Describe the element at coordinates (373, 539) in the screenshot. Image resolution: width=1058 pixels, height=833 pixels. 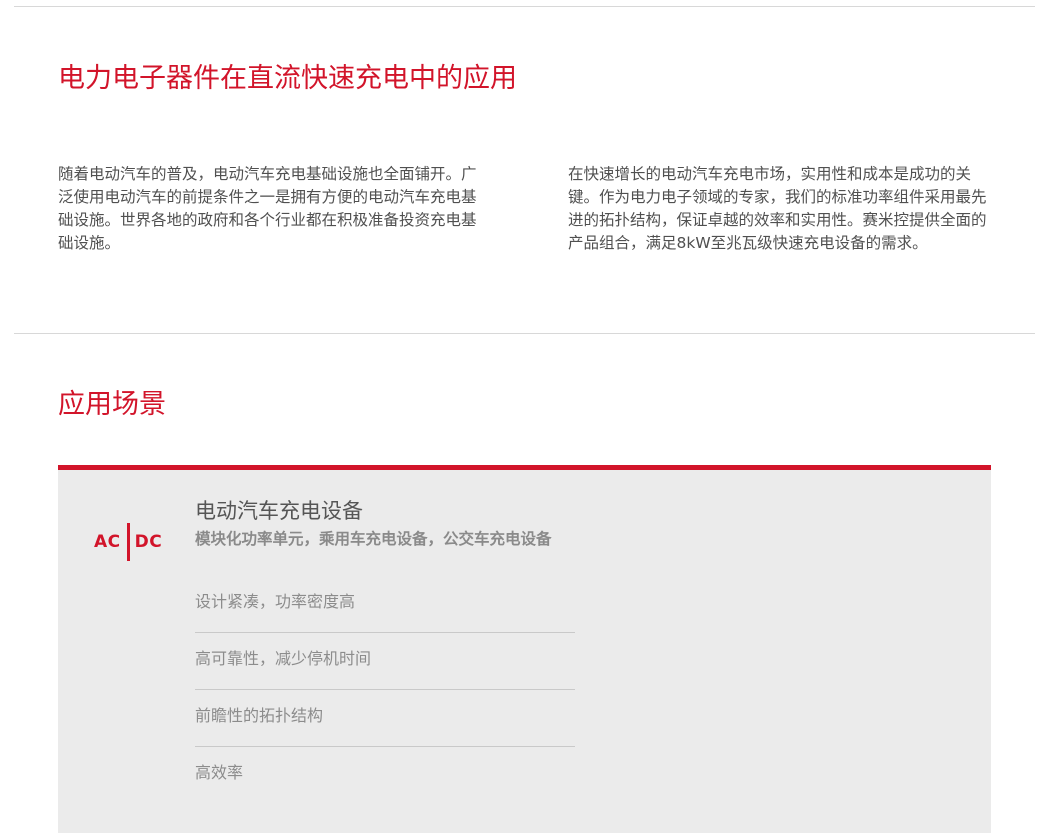
I see `card-subtitle: 模块化功率单元，乘用车充电设备，公交车充电设备` at that location.